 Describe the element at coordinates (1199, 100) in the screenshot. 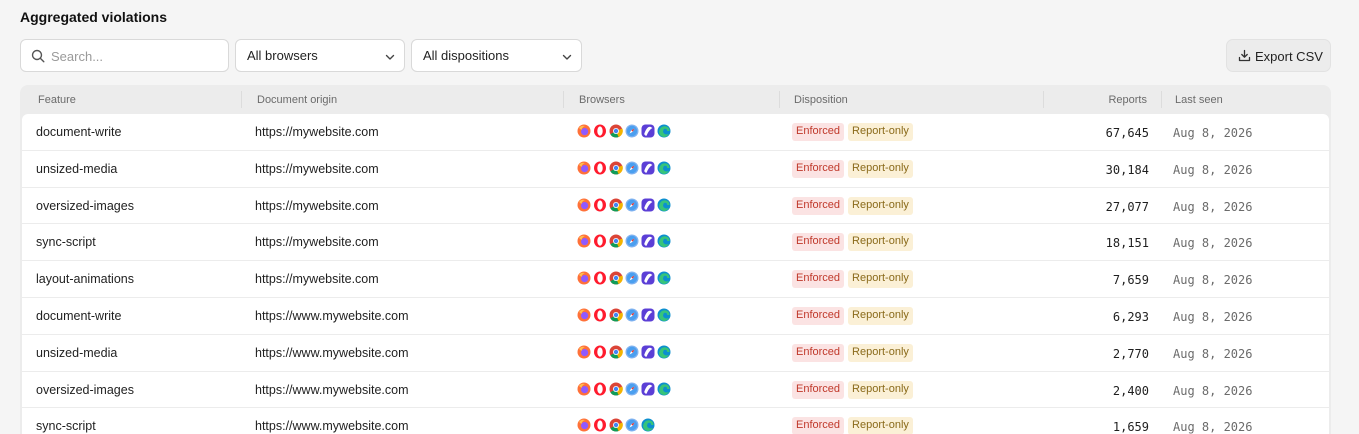

I see `column-header-last-seen: Last seen` at that location.